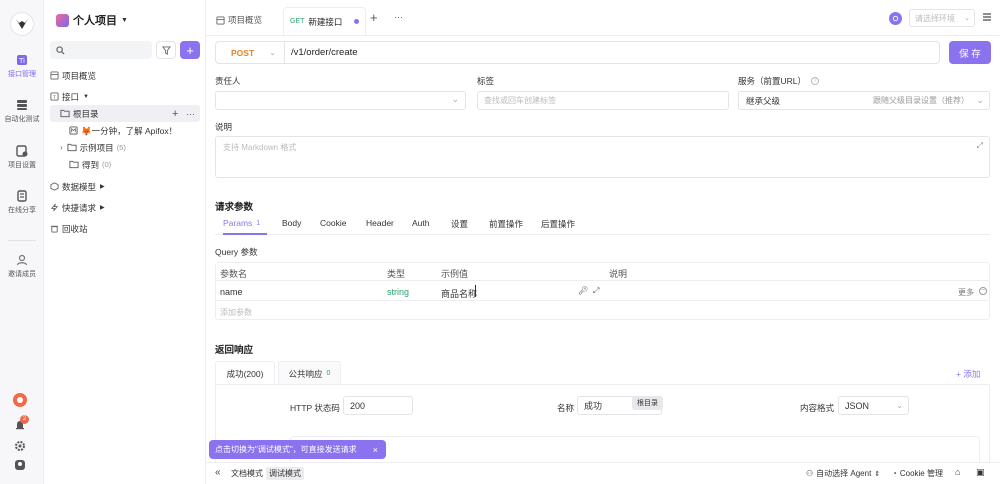 This screenshot has width=1000, height=484. Describe the element at coordinates (864, 100) in the screenshot. I see `service-select: 继承父级 跟随父级目录设置（推荐） ⌄` at that location.